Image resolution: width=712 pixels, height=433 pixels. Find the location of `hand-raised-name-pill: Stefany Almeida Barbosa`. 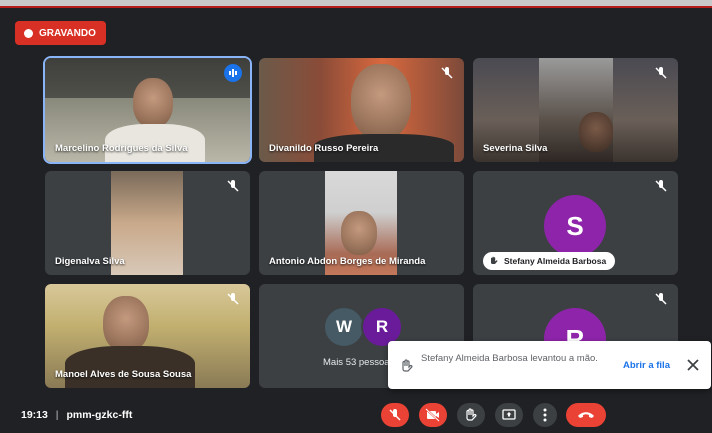

hand-raised-name-pill: Stefany Almeida Barbosa is located at coordinates (549, 261).